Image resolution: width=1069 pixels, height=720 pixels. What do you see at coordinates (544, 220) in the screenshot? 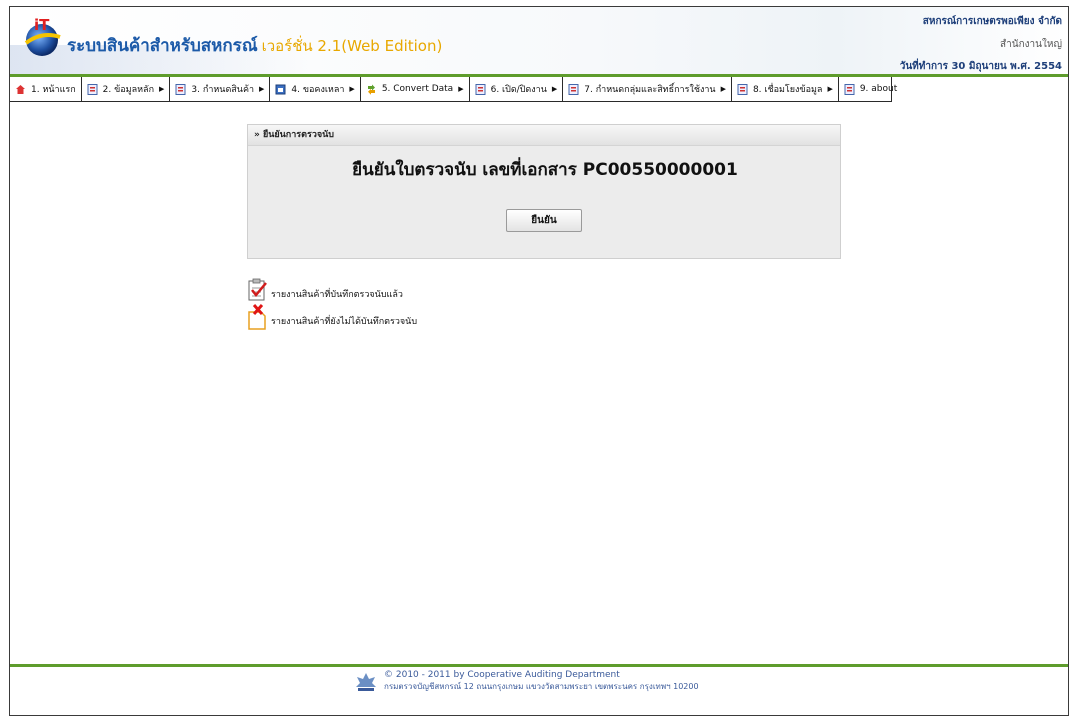
I see `confirm-button: ยืนยัน` at bounding box center [544, 220].